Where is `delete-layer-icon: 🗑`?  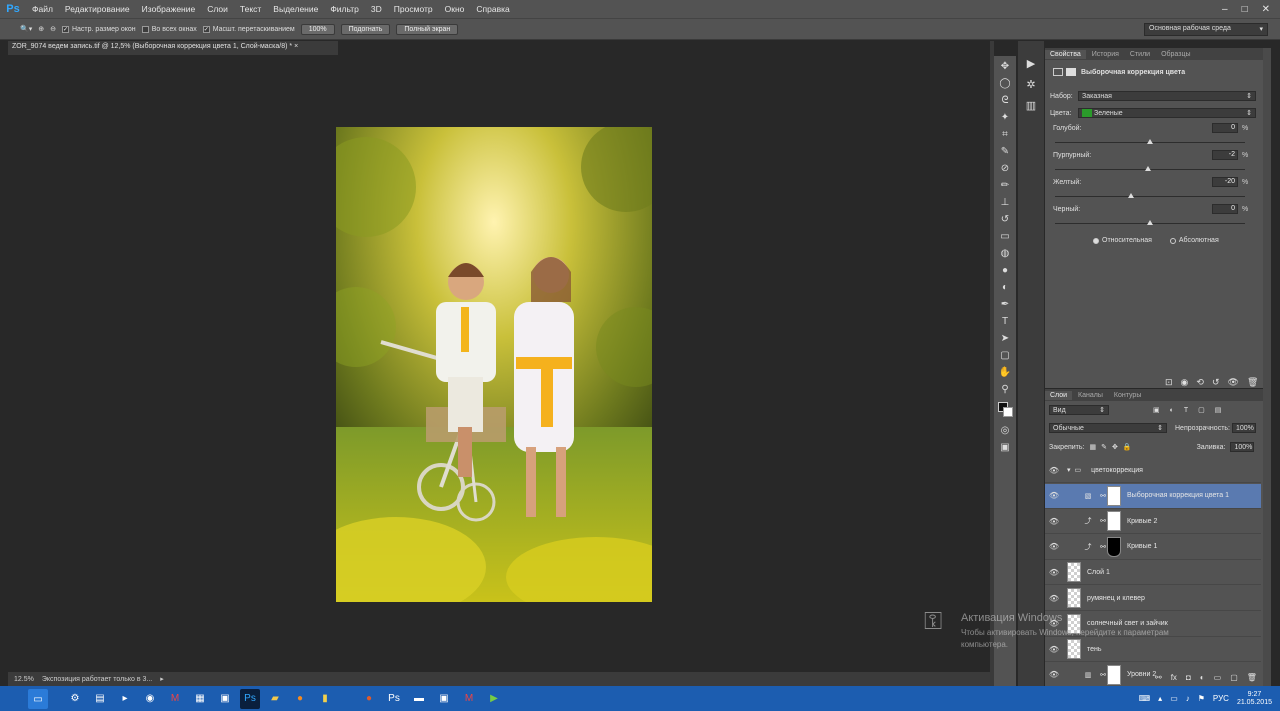
delete-layer-icon: 🗑 is located at coordinates (1252, 677).